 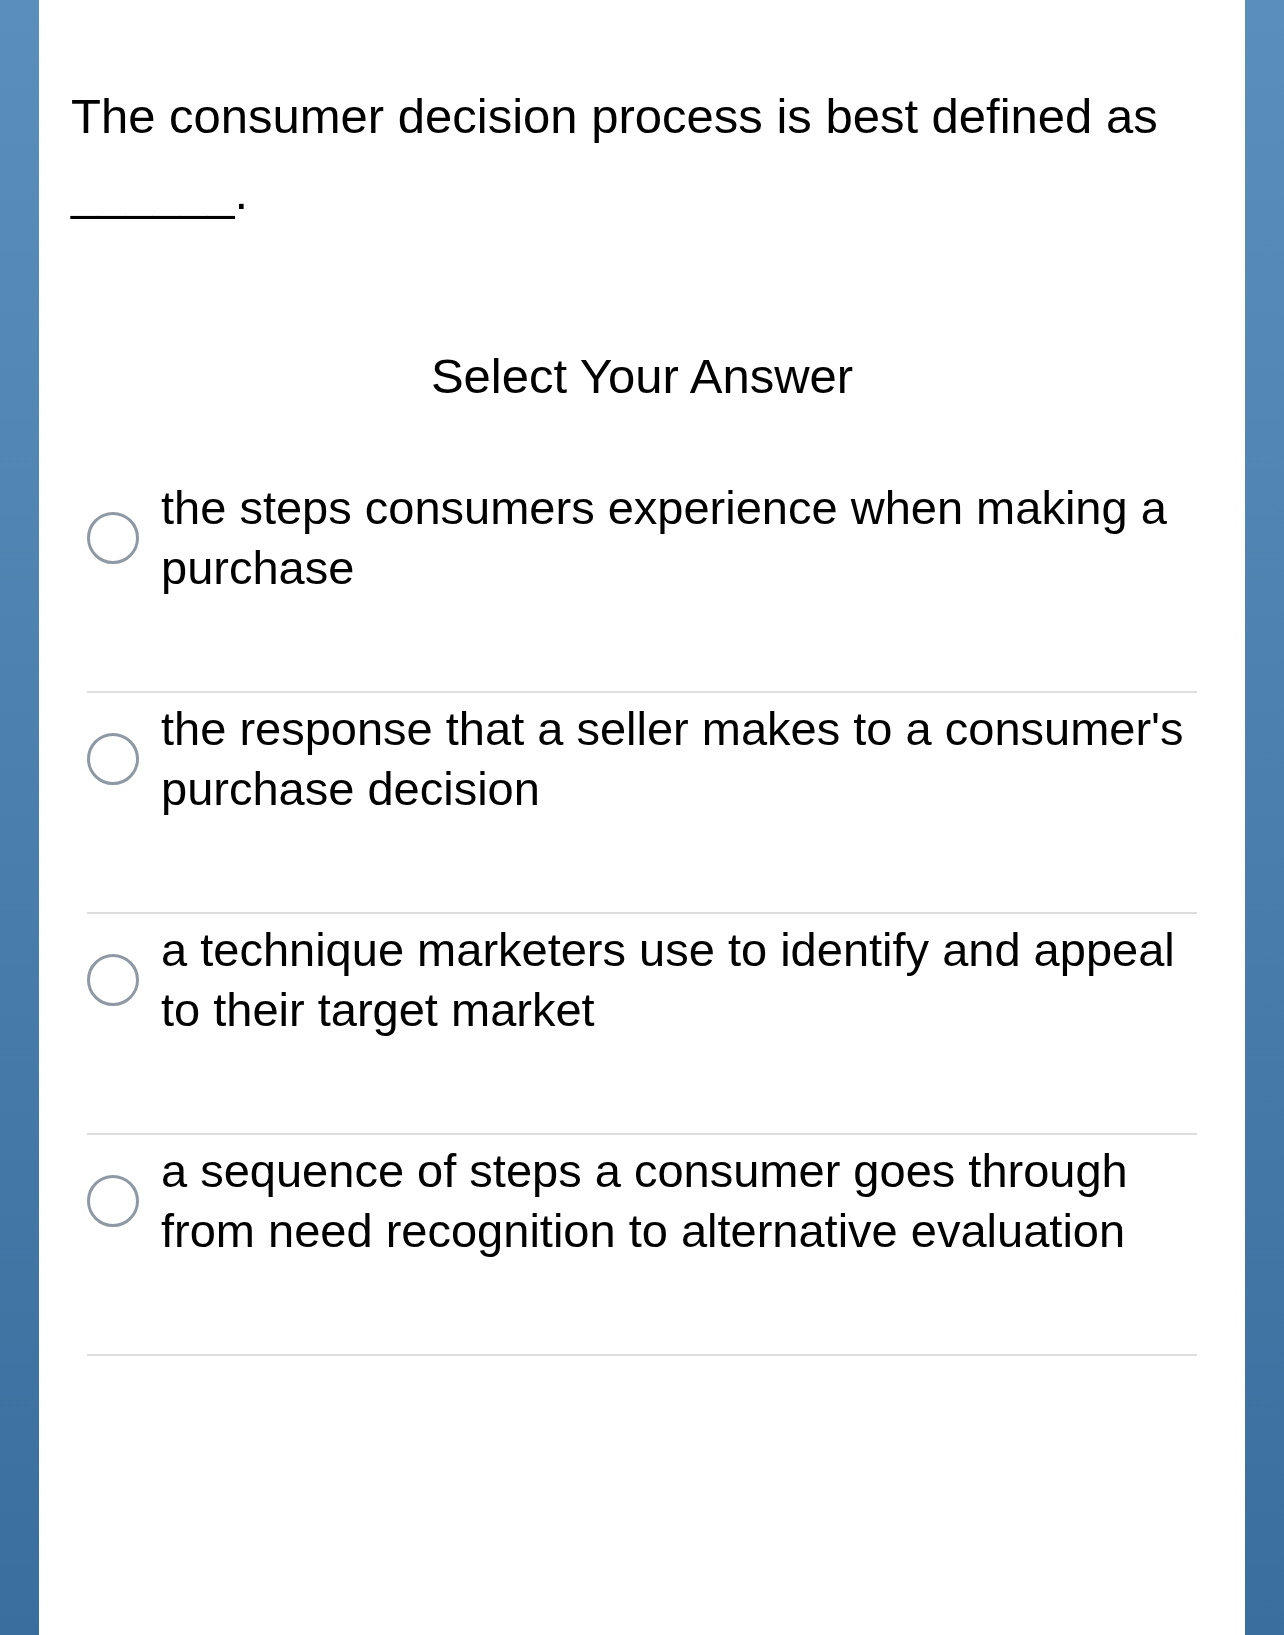 I want to click on prompt-heading: Select Your Answer, so click(x=642, y=376).